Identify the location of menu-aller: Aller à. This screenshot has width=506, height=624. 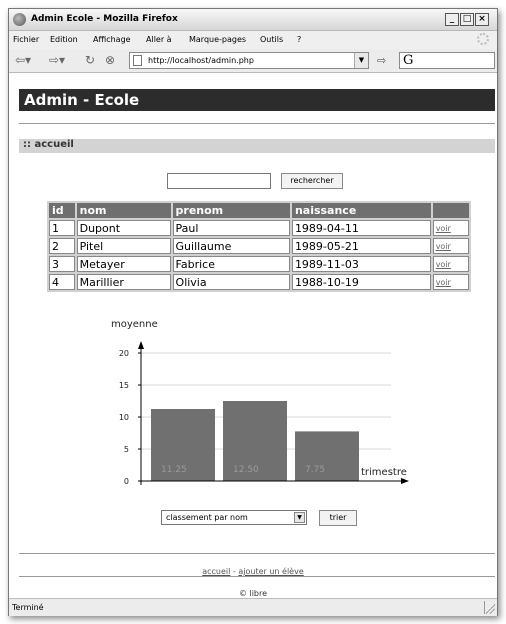
(159, 39).